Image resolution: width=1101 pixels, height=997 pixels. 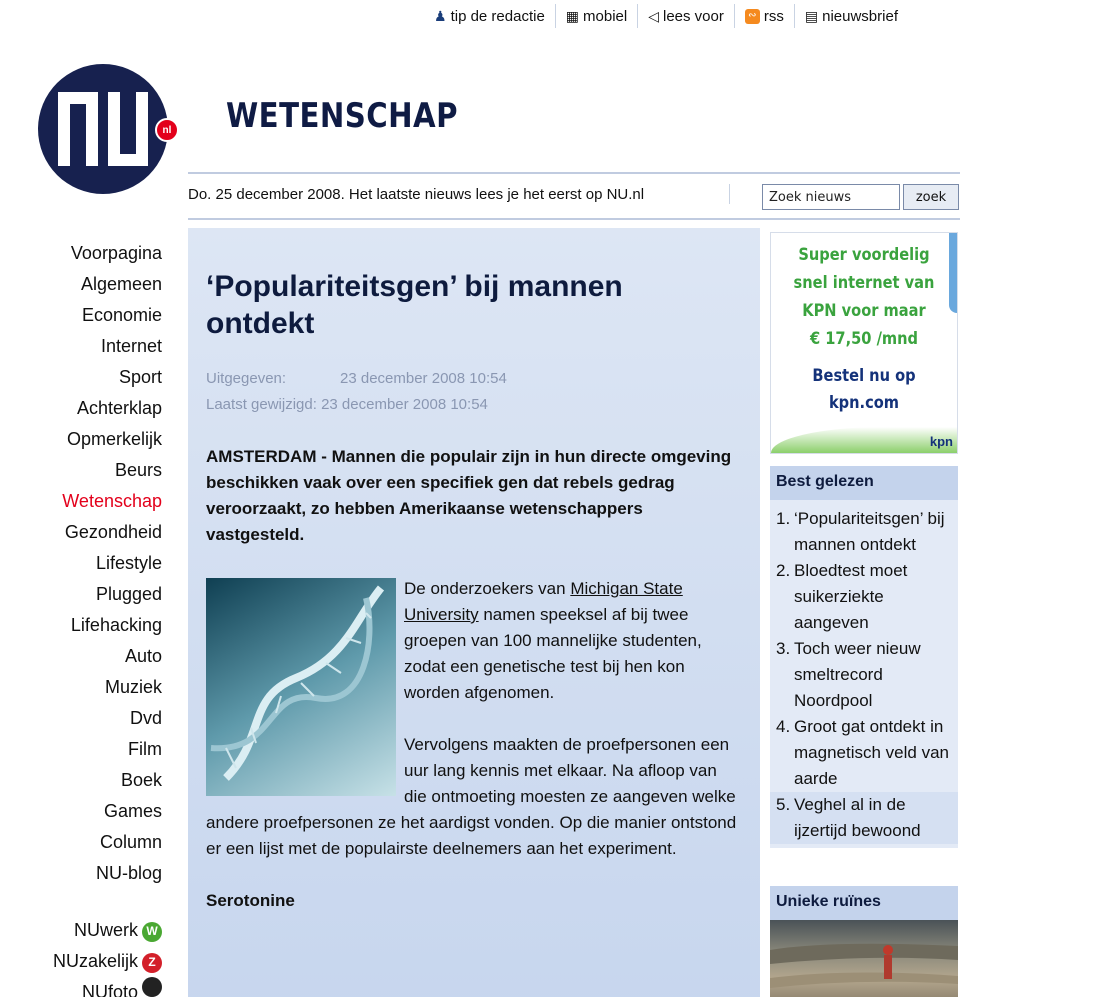 I want to click on ruines-photo, so click(x=864, y=958).